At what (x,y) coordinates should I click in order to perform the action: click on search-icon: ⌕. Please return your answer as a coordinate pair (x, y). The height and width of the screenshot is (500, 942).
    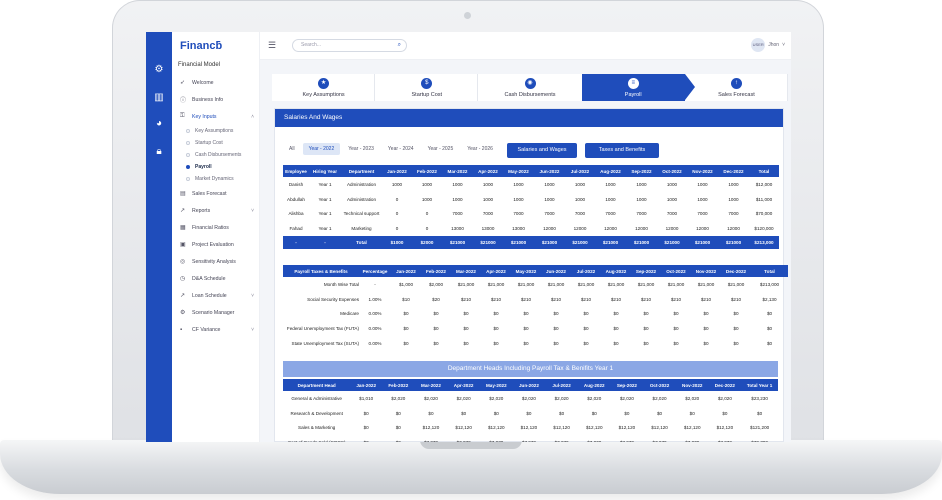
    Looking at the image, I should click on (399, 45).